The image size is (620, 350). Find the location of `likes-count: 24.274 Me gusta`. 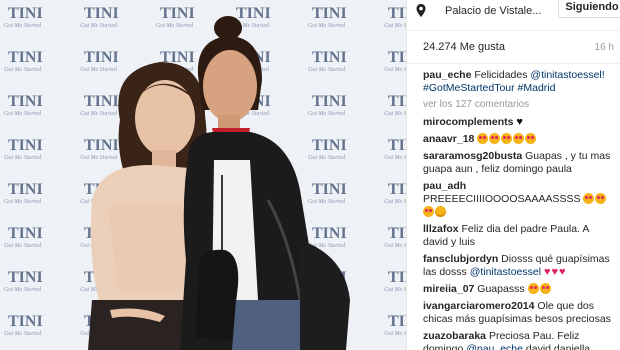

likes-count: 24.274 Me gusta is located at coordinates (464, 47).